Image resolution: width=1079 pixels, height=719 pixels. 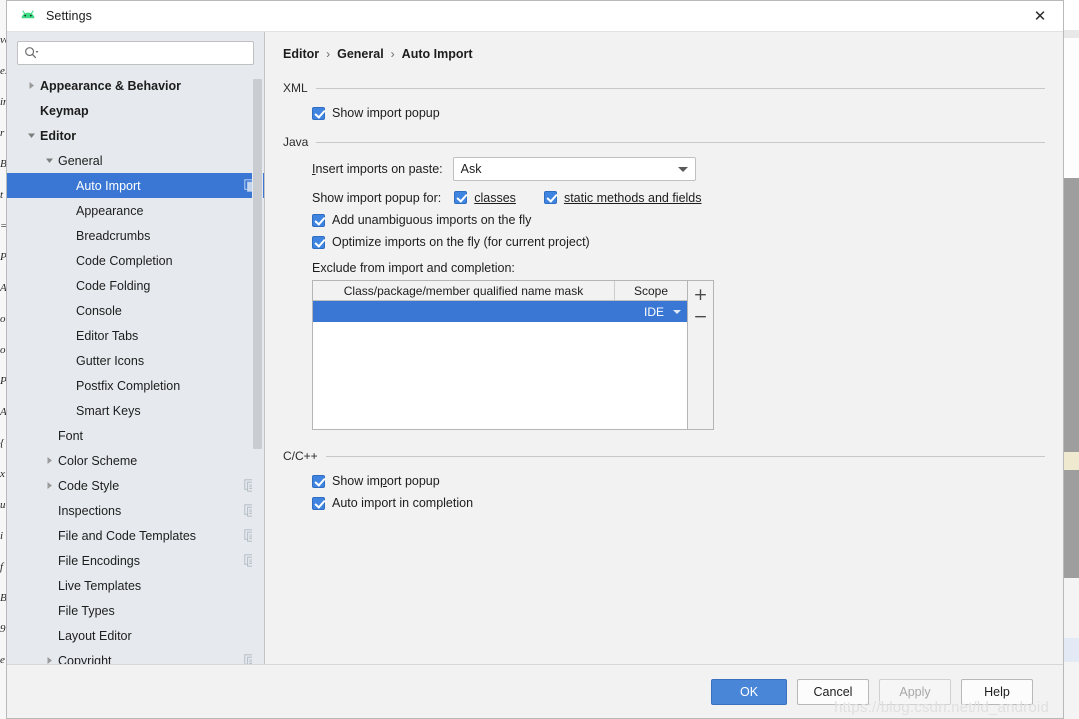 I want to click on help-button: Help, so click(x=997, y=691).